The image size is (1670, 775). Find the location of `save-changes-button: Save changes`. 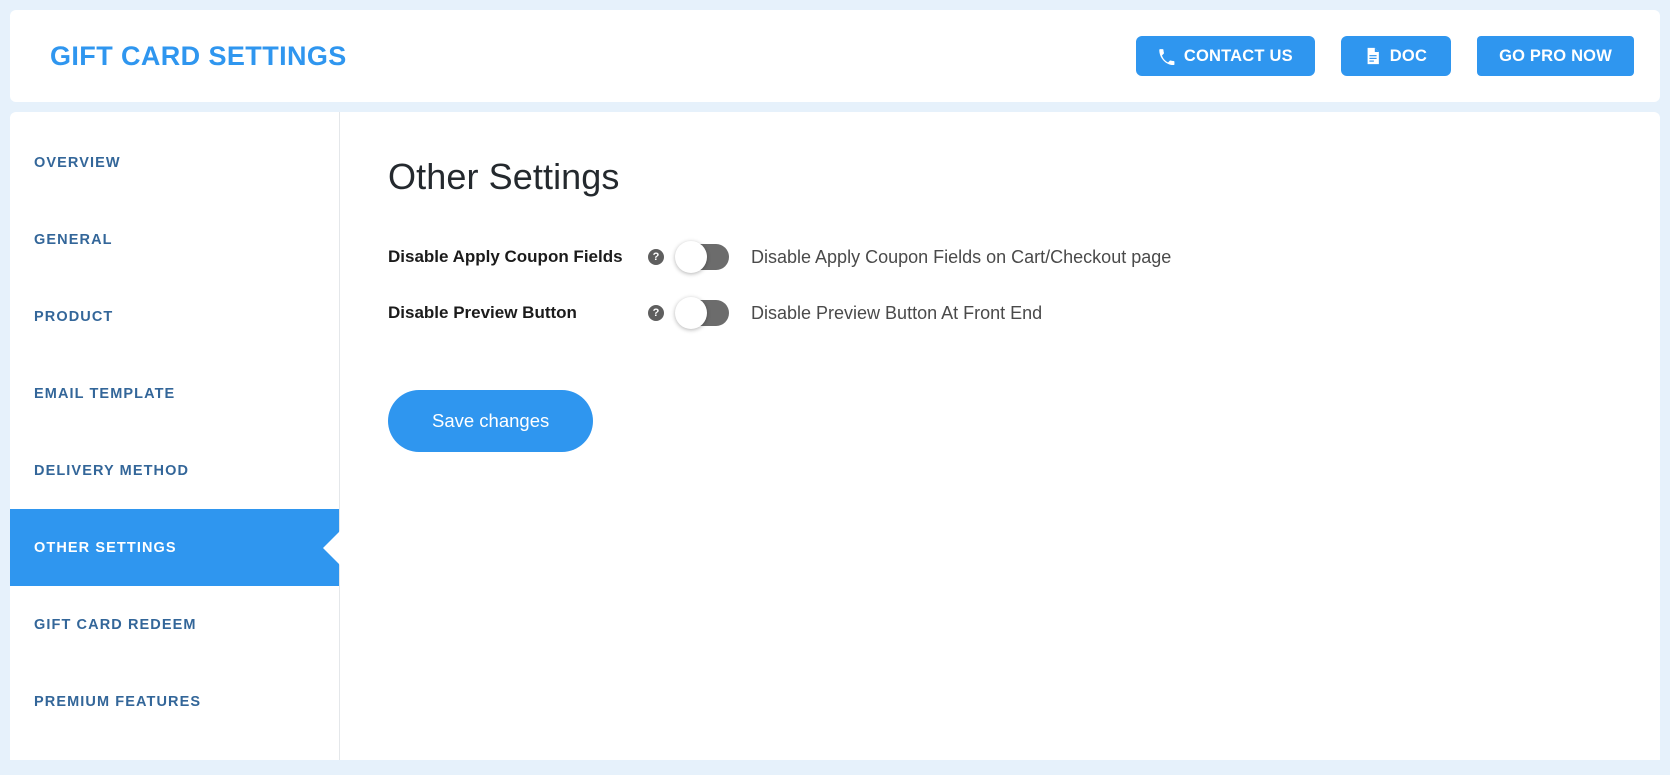

save-changes-button: Save changes is located at coordinates (491, 421).